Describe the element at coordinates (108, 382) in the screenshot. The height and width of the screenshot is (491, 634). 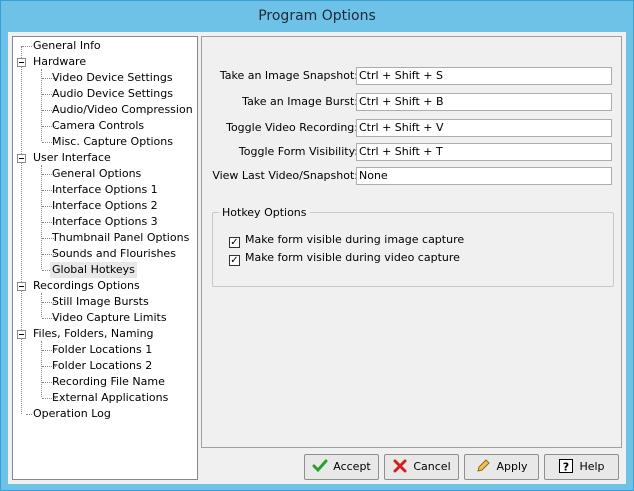
I see `tree-item-recording-file-name: Recording File Name` at that location.